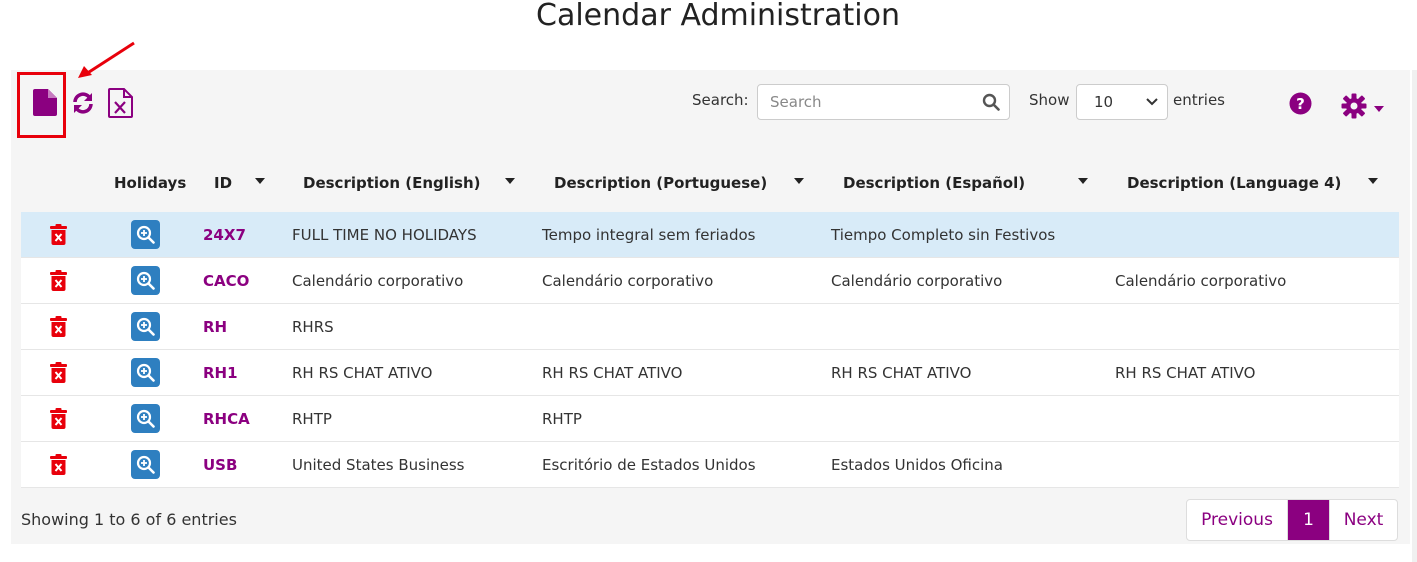 Image resolution: width=1417 pixels, height=562 pixels. I want to click on table-row: RH RHRS, so click(710, 327).